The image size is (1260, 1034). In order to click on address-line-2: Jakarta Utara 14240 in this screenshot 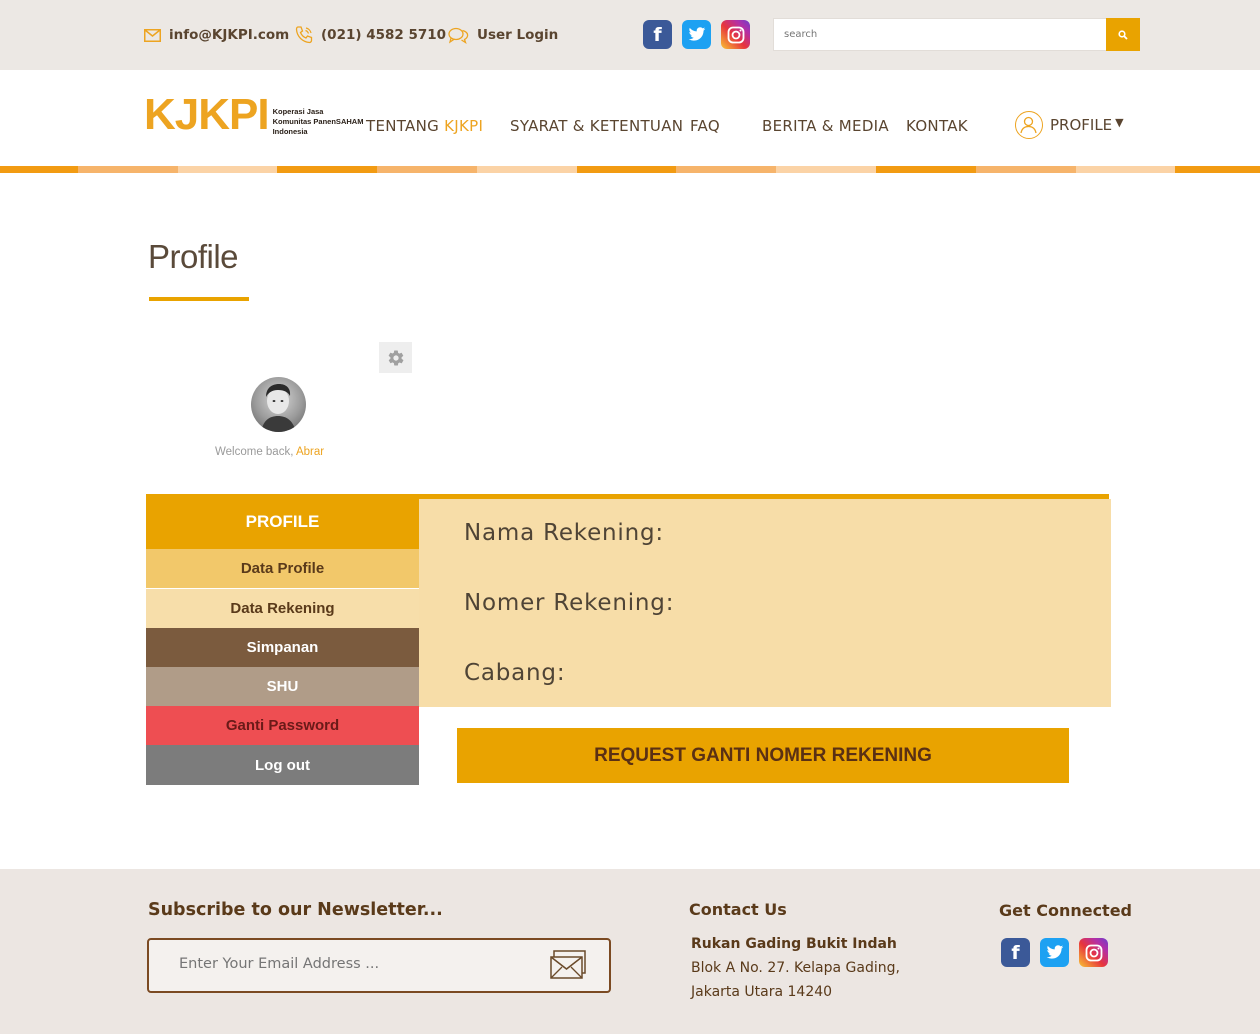, I will do `click(762, 992)`.